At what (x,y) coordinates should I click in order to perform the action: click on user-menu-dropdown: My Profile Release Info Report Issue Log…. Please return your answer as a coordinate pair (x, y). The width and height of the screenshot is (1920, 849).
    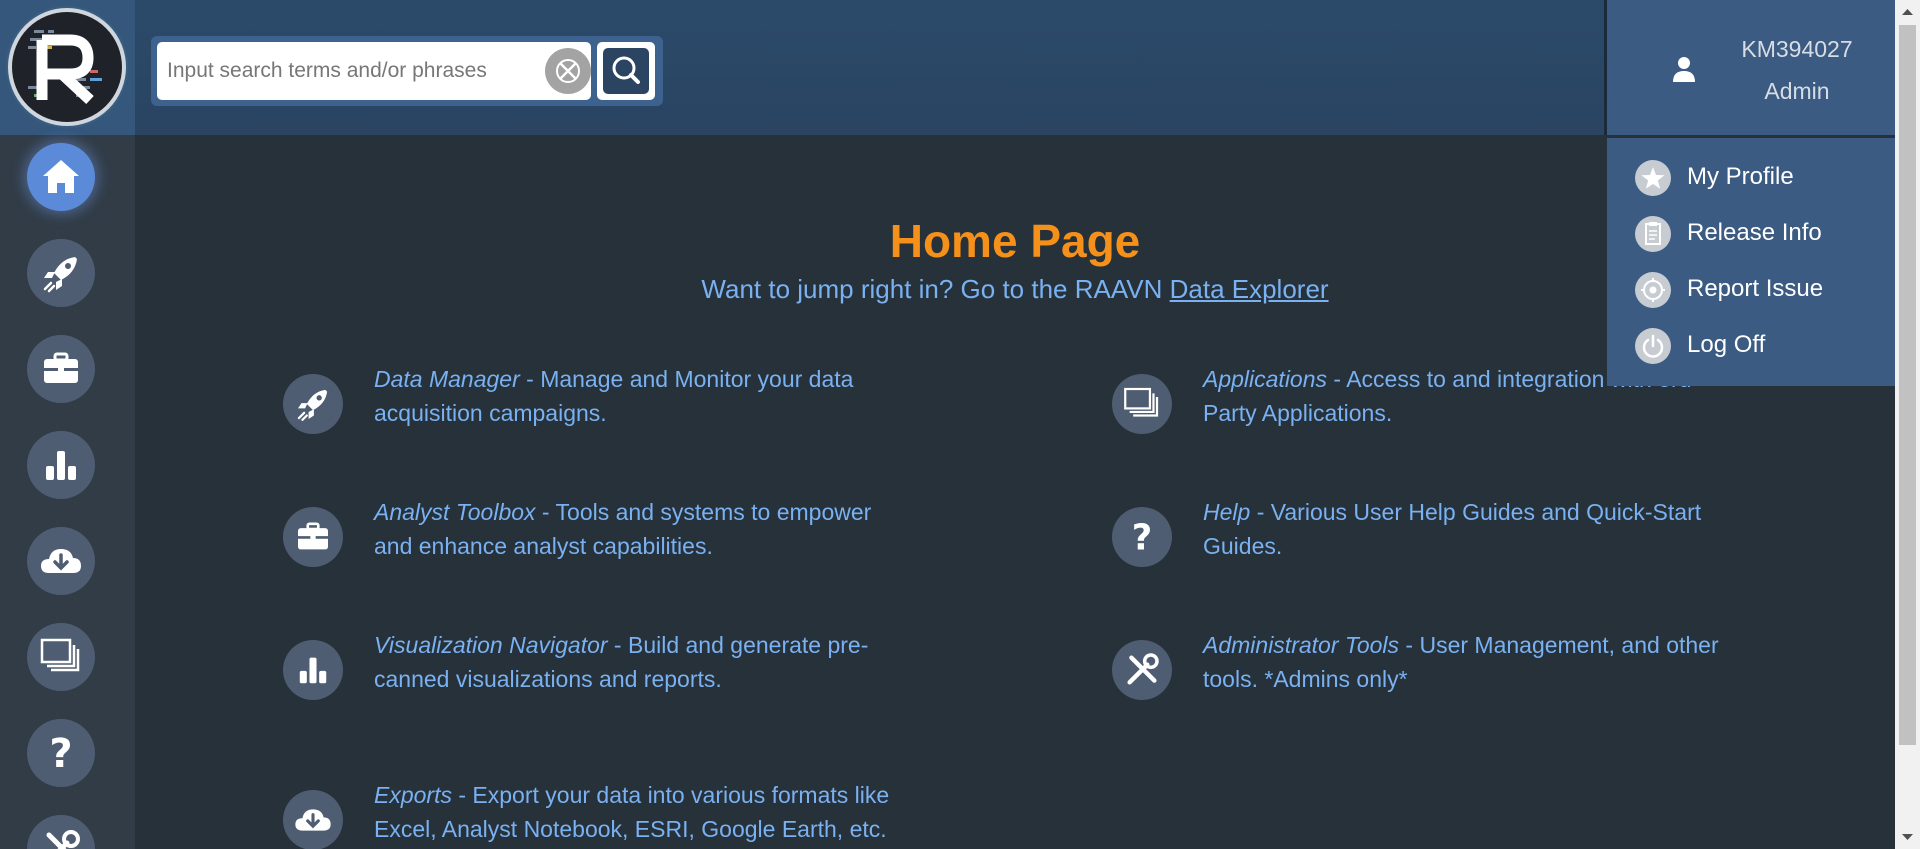
    Looking at the image, I should click on (1751, 262).